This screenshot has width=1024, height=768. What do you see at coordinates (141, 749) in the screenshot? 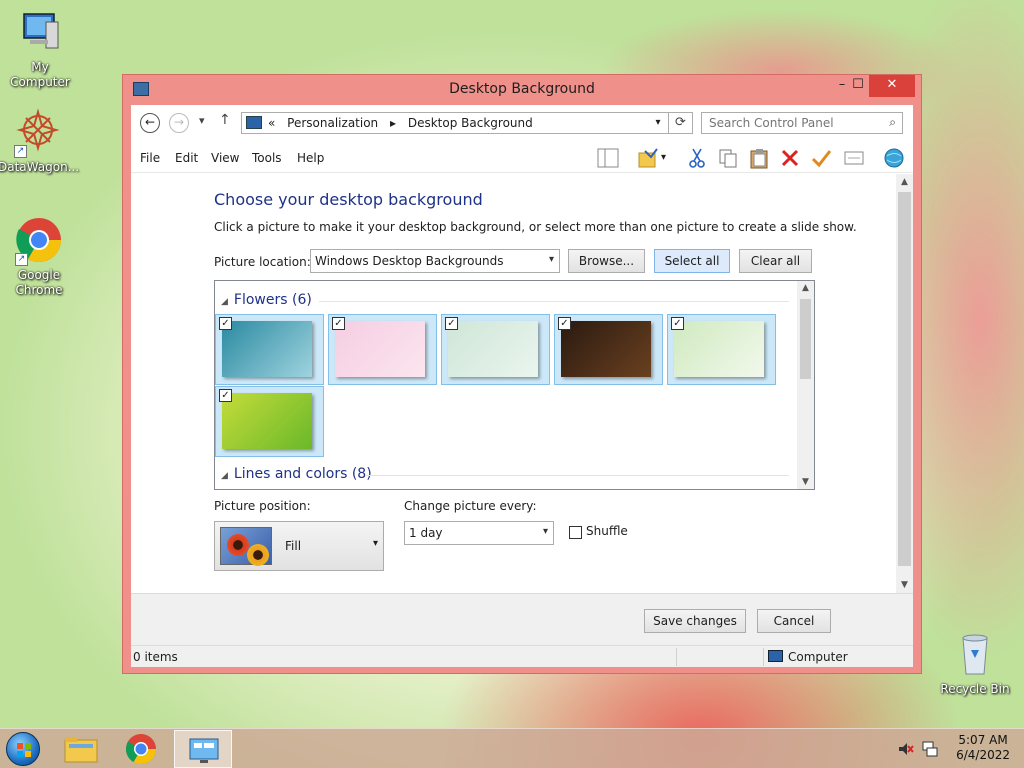
I see `taskbar-google-chrome` at bounding box center [141, 749].